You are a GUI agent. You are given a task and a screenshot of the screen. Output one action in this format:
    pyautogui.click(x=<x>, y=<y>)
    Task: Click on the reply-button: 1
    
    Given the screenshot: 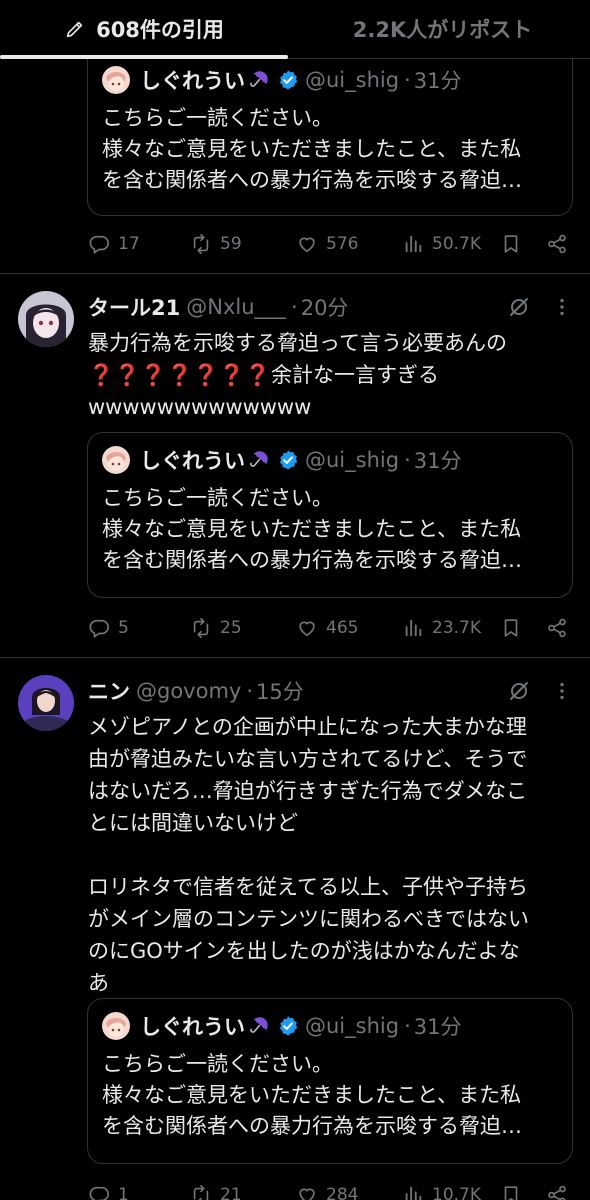 What is the action you would take?
    pyautogui.click(x=108, y=1190)
    